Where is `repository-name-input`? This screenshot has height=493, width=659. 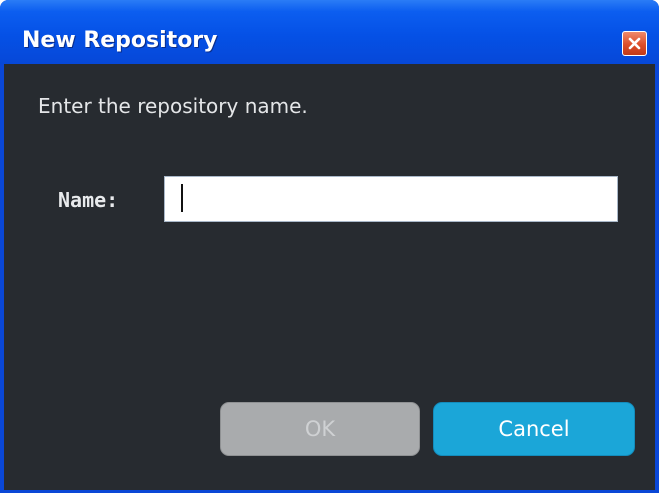
repository-name-input is located at coordinates (391, 199).